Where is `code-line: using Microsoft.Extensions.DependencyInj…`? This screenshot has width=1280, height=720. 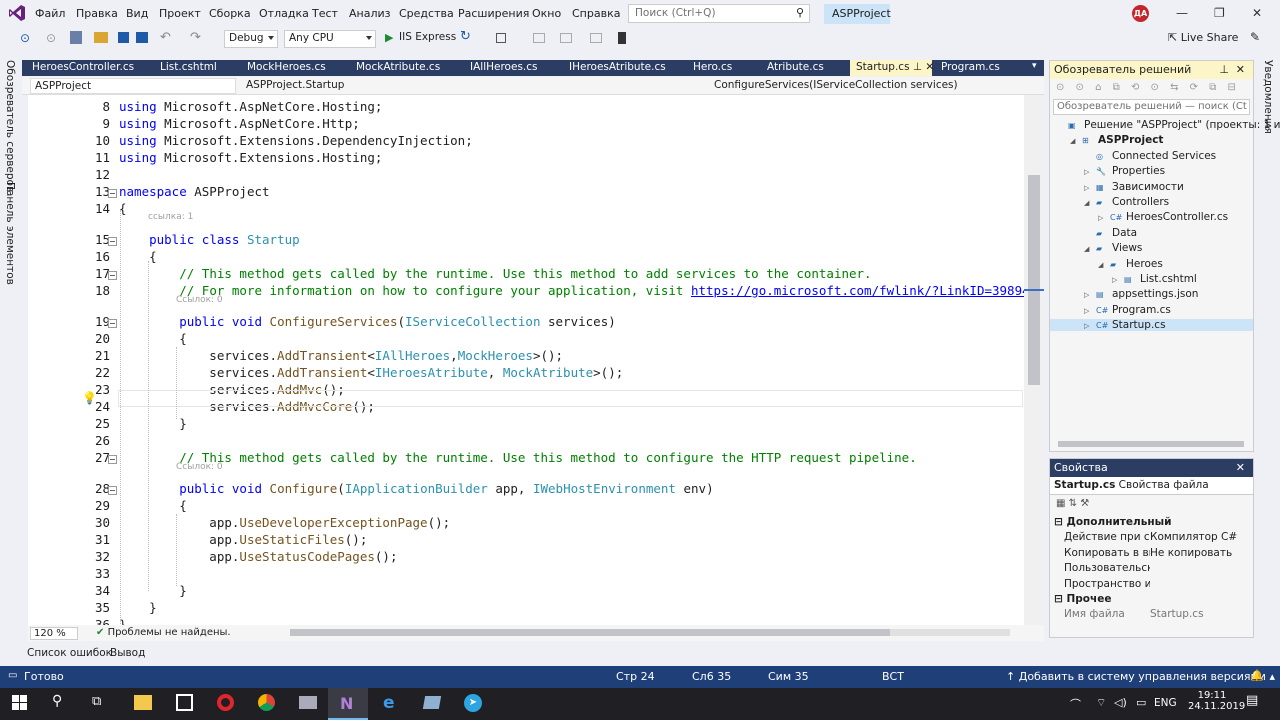 code-line: using Microsoft.Extensions.DependencyInj… is located at coordinates (296, 140).